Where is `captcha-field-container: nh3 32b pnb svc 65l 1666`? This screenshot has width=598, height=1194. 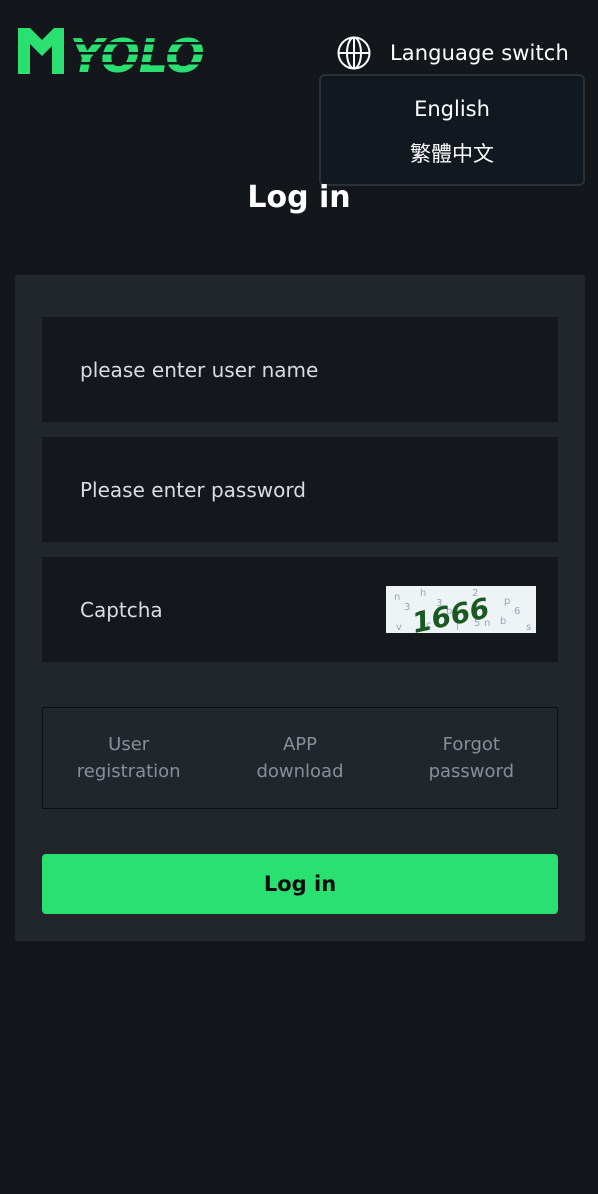 captcha-field-container: nh3 32b pnb svc 65l 1666 is located at coordinates (300, 609).